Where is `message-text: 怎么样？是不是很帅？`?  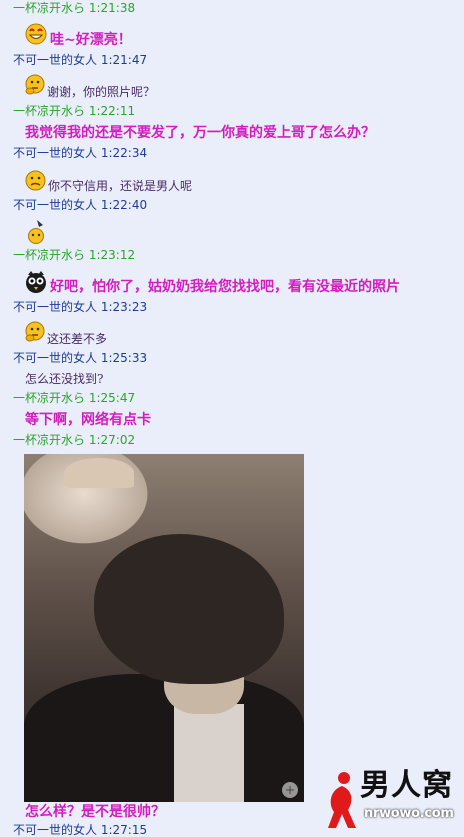
message-text: 怎么样？是不是很帅？ is located at coordinates (95, 812).